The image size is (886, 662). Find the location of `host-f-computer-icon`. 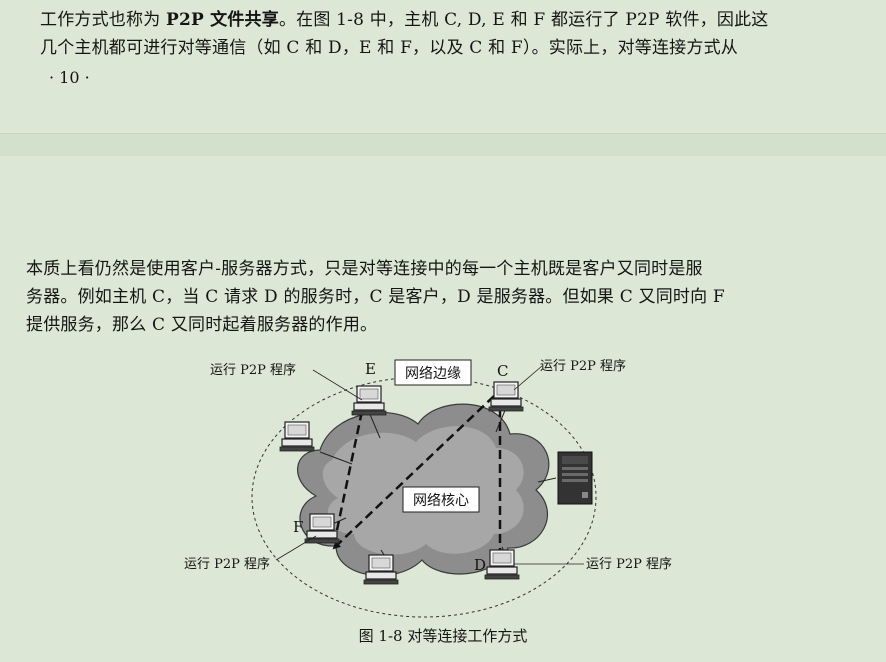

host-f-computer-icon is located at coordinates (322, 528).